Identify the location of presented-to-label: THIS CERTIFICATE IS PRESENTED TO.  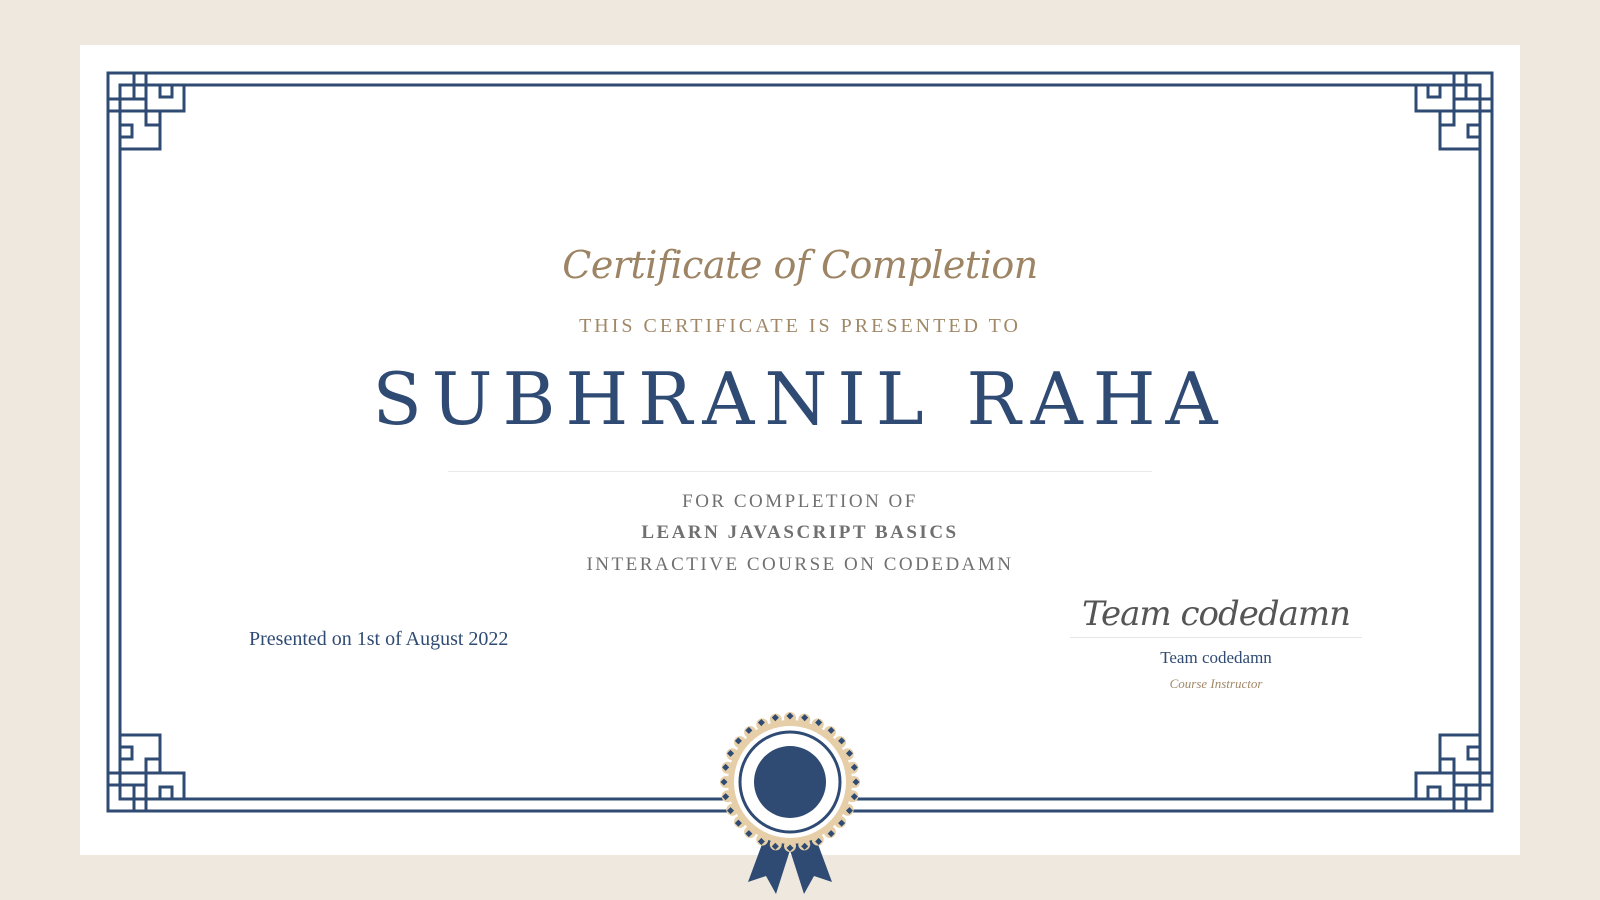
(800, 326).